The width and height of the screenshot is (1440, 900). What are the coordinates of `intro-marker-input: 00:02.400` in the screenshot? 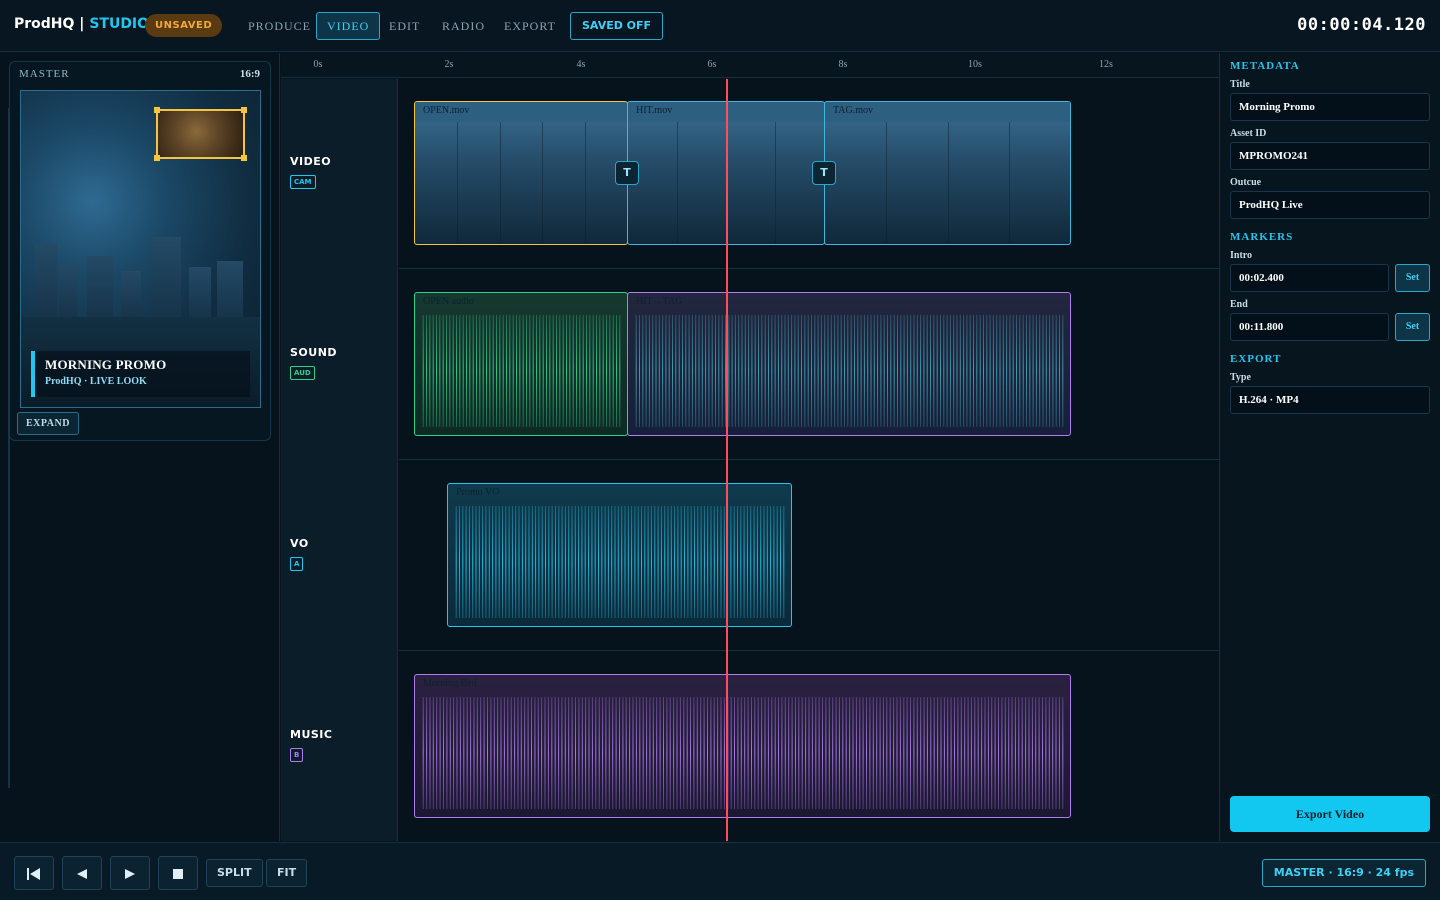 It's located at (1309, 278).